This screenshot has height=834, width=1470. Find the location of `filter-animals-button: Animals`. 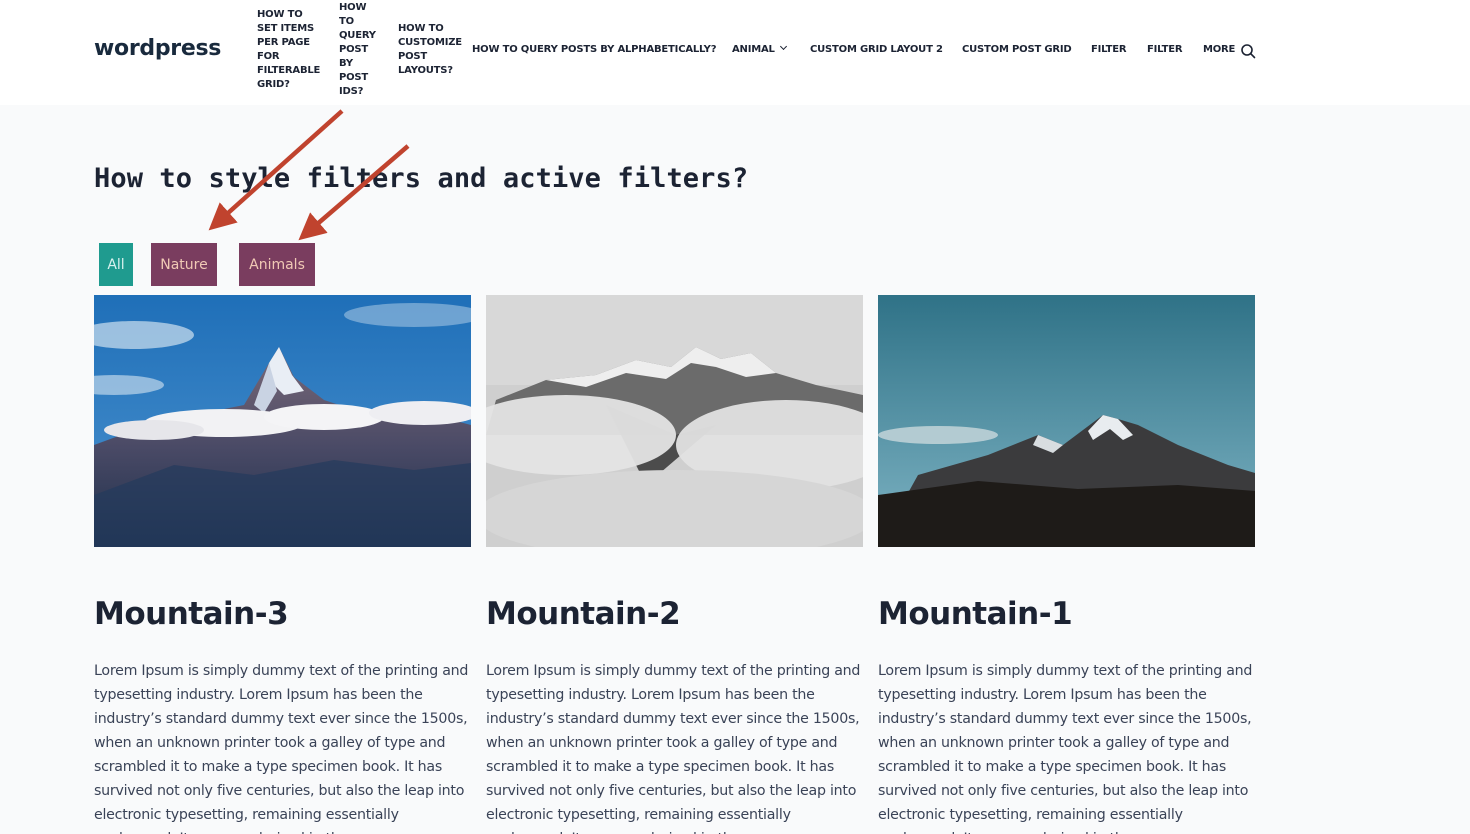

filter-animals-button: Animals is located at coordinates (277, 264).